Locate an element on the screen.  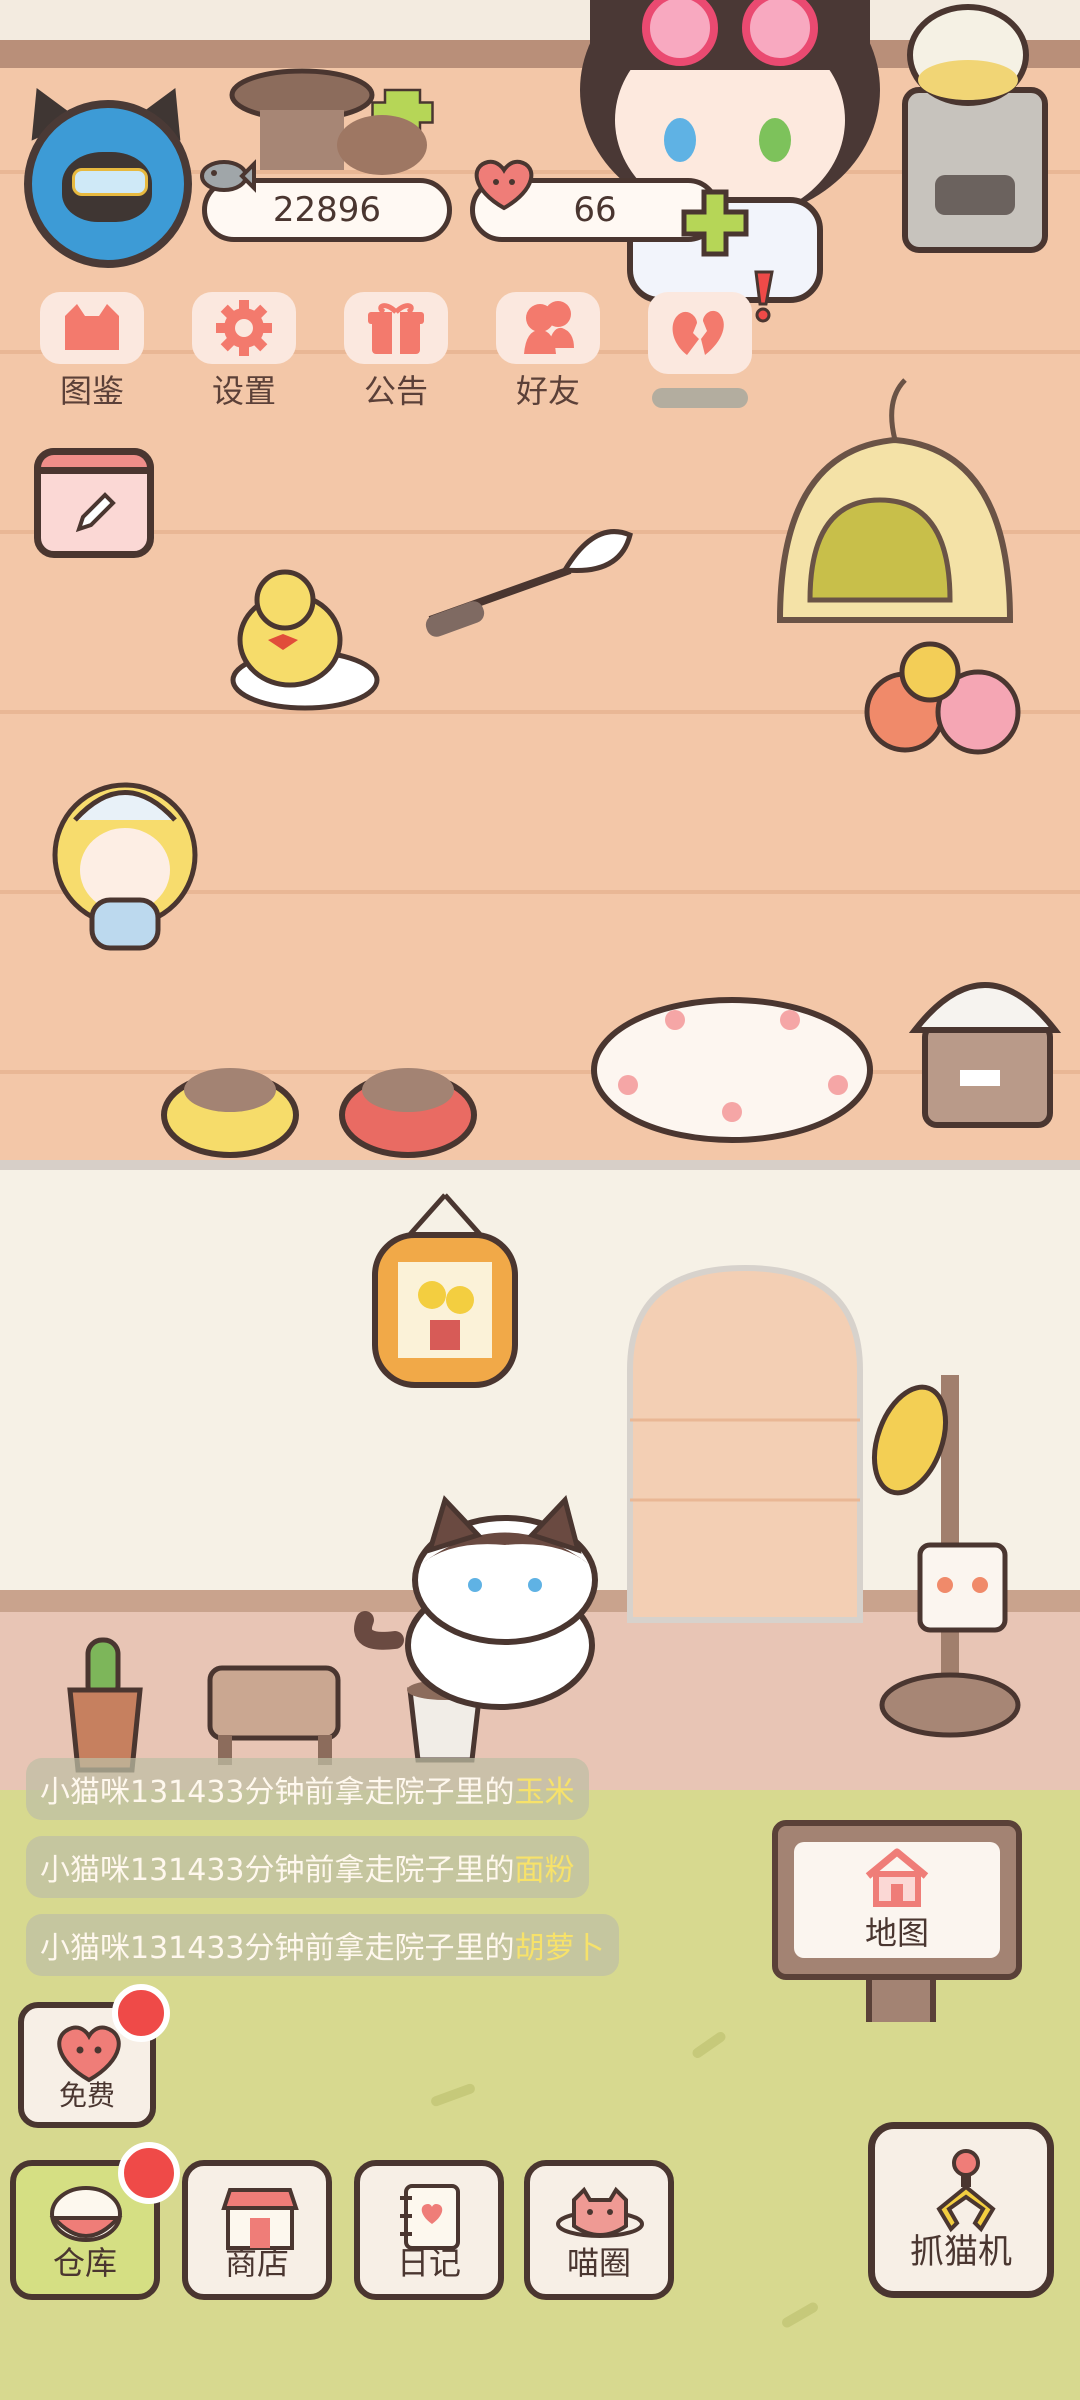
map-label: 地图 is located at coordinates (896, 1933).